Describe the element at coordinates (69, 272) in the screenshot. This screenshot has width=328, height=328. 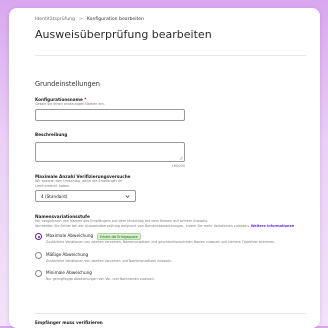
I see `radio-min-deviation-label: Minimale Abweichung` at that location.